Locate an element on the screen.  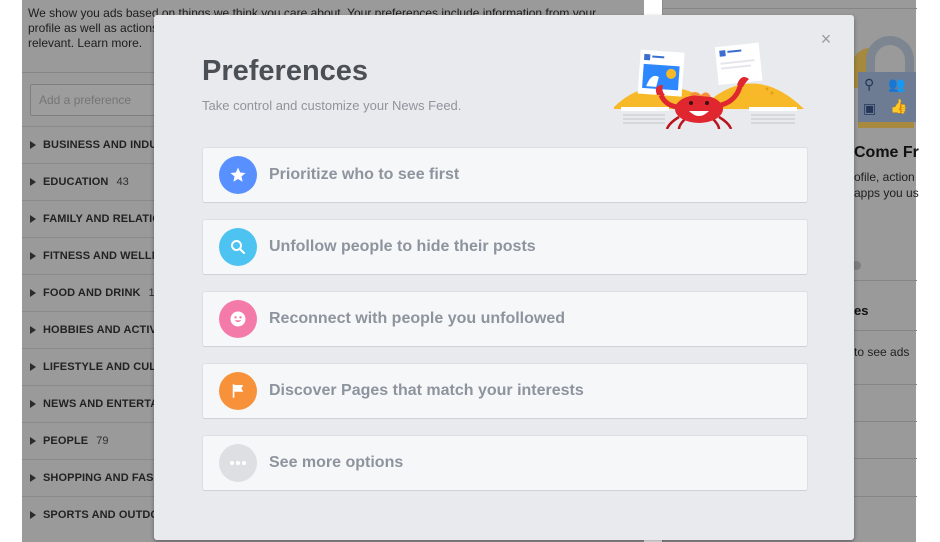
category-count: 79 is located at coordinates (102, 441).